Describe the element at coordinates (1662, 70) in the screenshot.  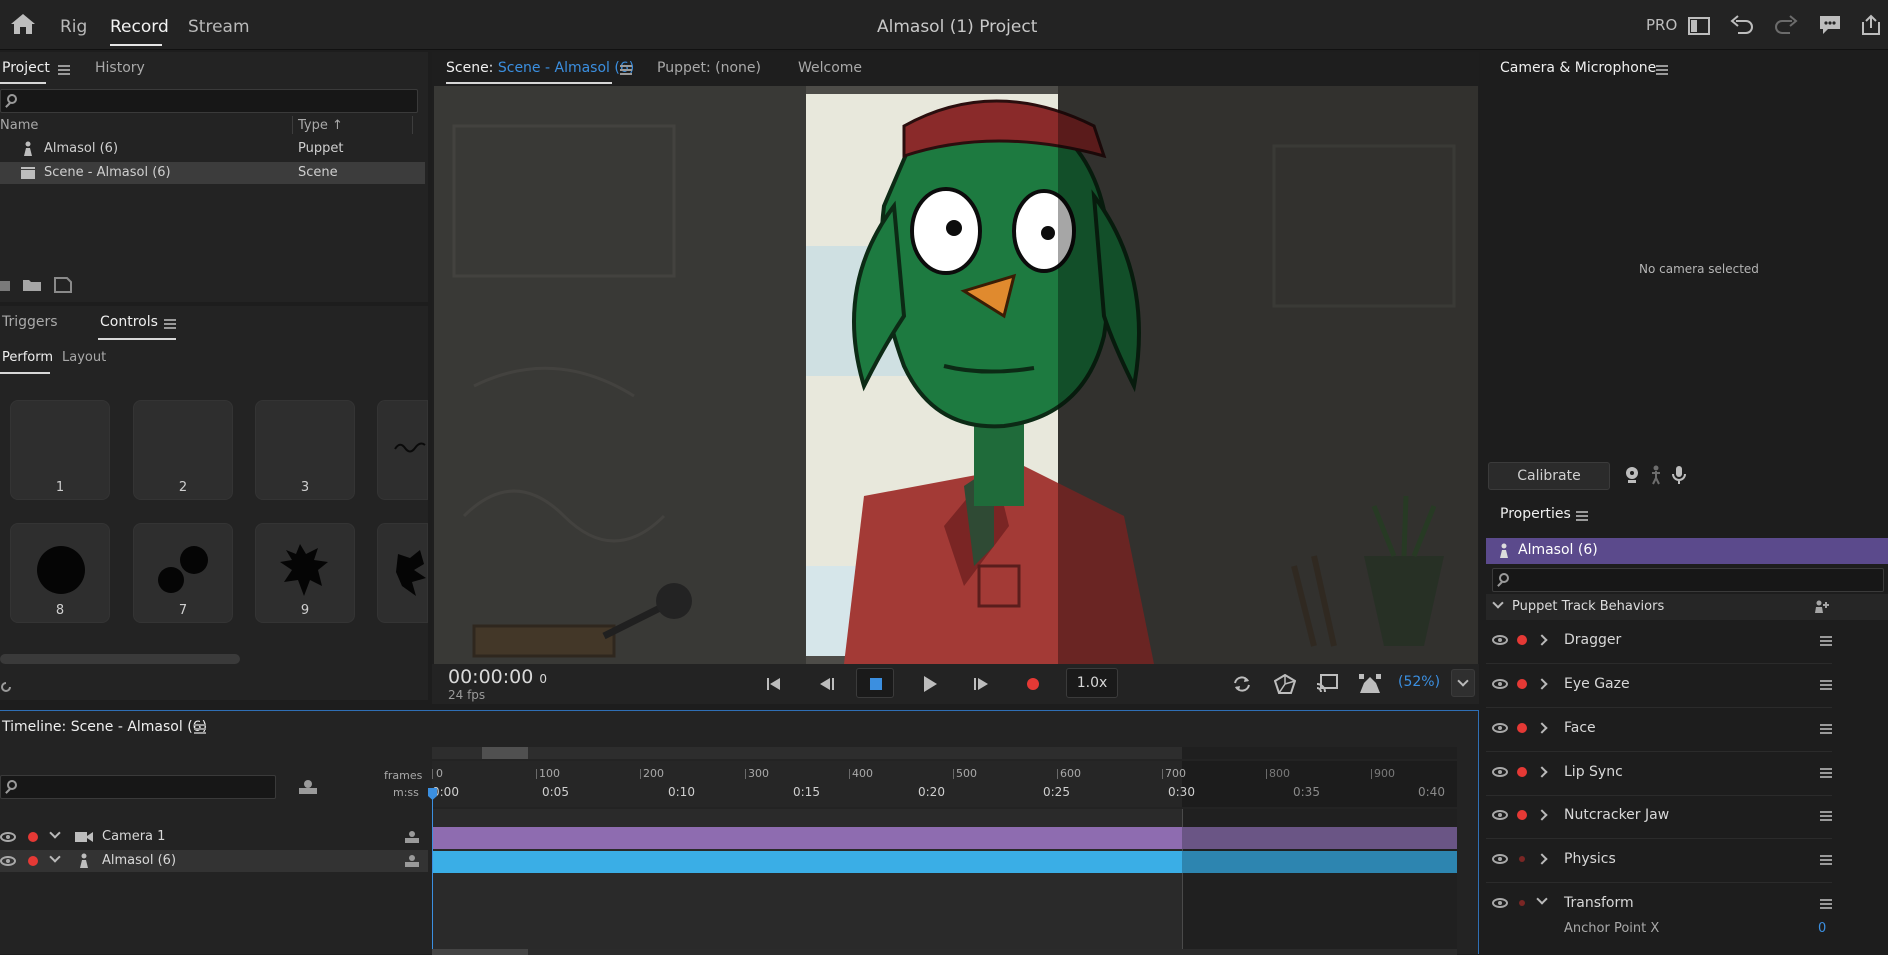
I see `camera-panel-menu-icon` at that location.